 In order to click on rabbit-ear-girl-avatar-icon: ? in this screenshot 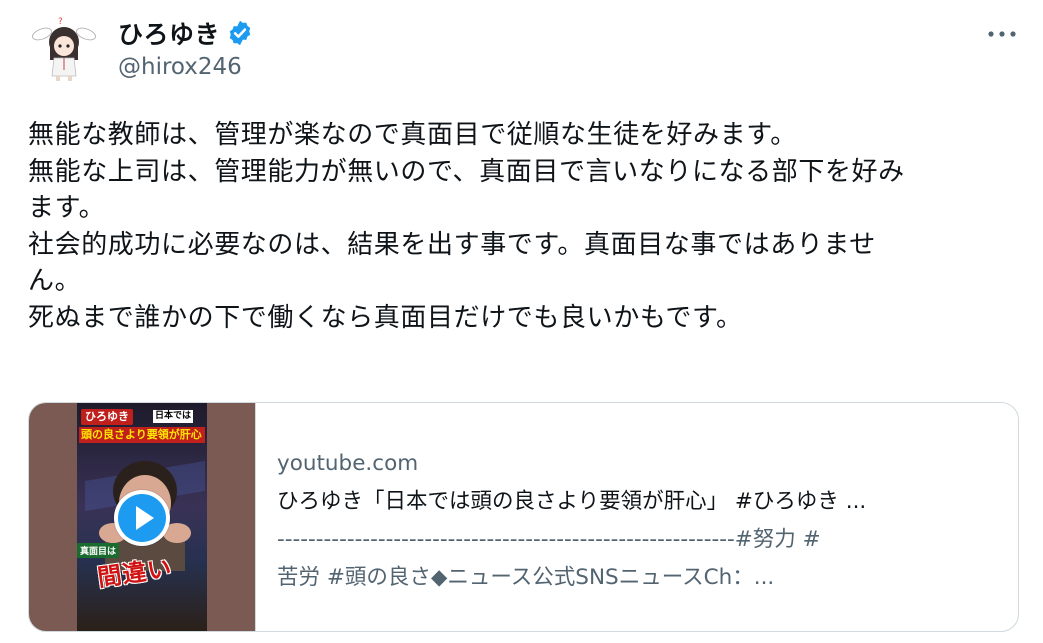, I will do `click(64, 48)`.